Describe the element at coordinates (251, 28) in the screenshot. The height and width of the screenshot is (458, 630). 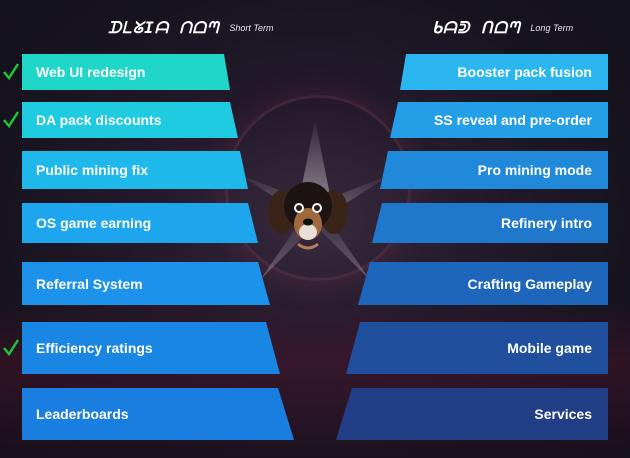
I see `short-term-label: Short Term` at that location.